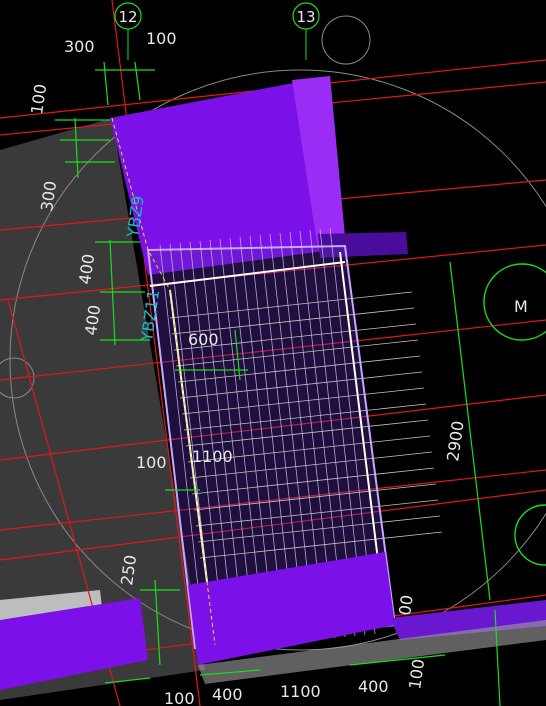 This screenshot has width=546, height=706. Describe the element at coordinates (530, 535) in the screenshot. I see `m-circle-lower` at that location.